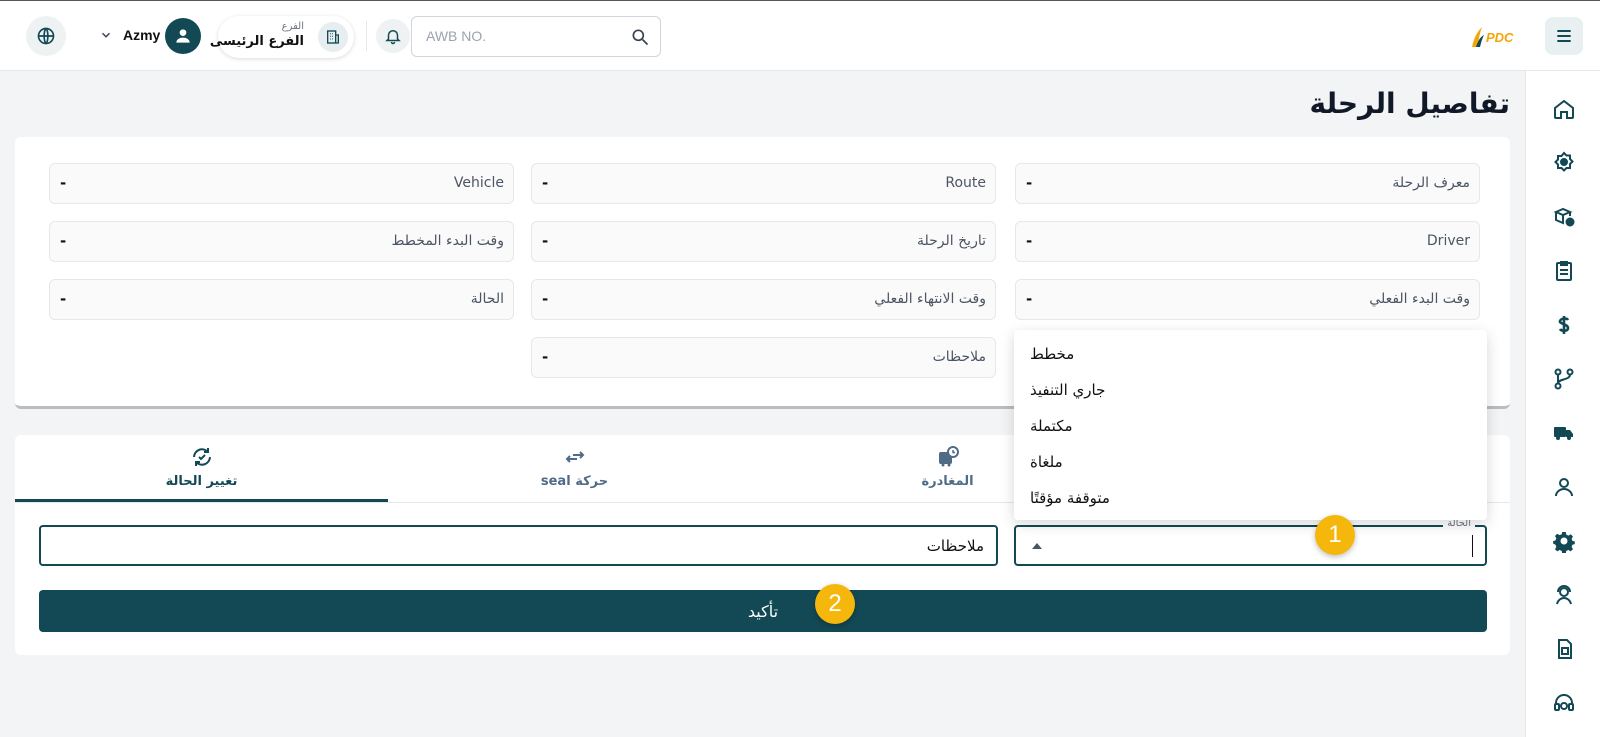 The width and height of the screenshot is (1600, 737). Describe the element at coordinates (1564, 595) in the screenshot. I see `support-agent-icon` at that location.